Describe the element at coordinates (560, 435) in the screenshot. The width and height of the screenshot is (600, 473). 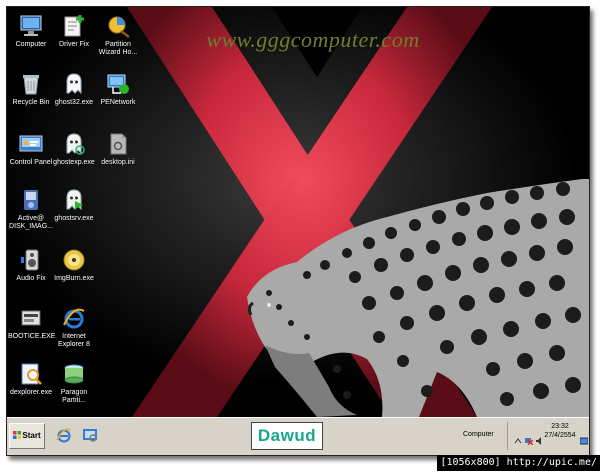
I see `clock-date: 27/4/2554` at that location.